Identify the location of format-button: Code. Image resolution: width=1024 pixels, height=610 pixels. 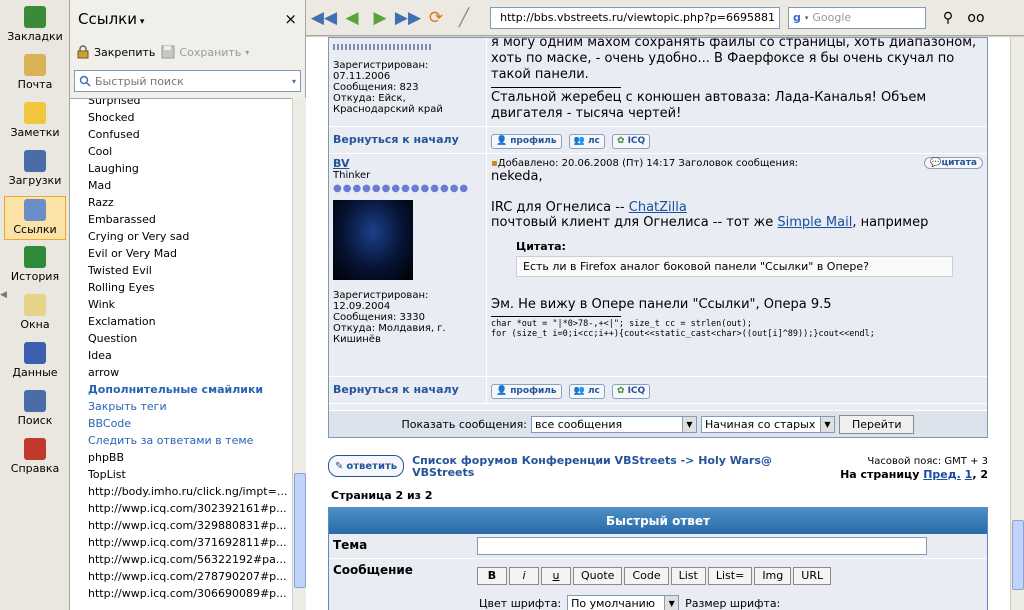
(646, 576).